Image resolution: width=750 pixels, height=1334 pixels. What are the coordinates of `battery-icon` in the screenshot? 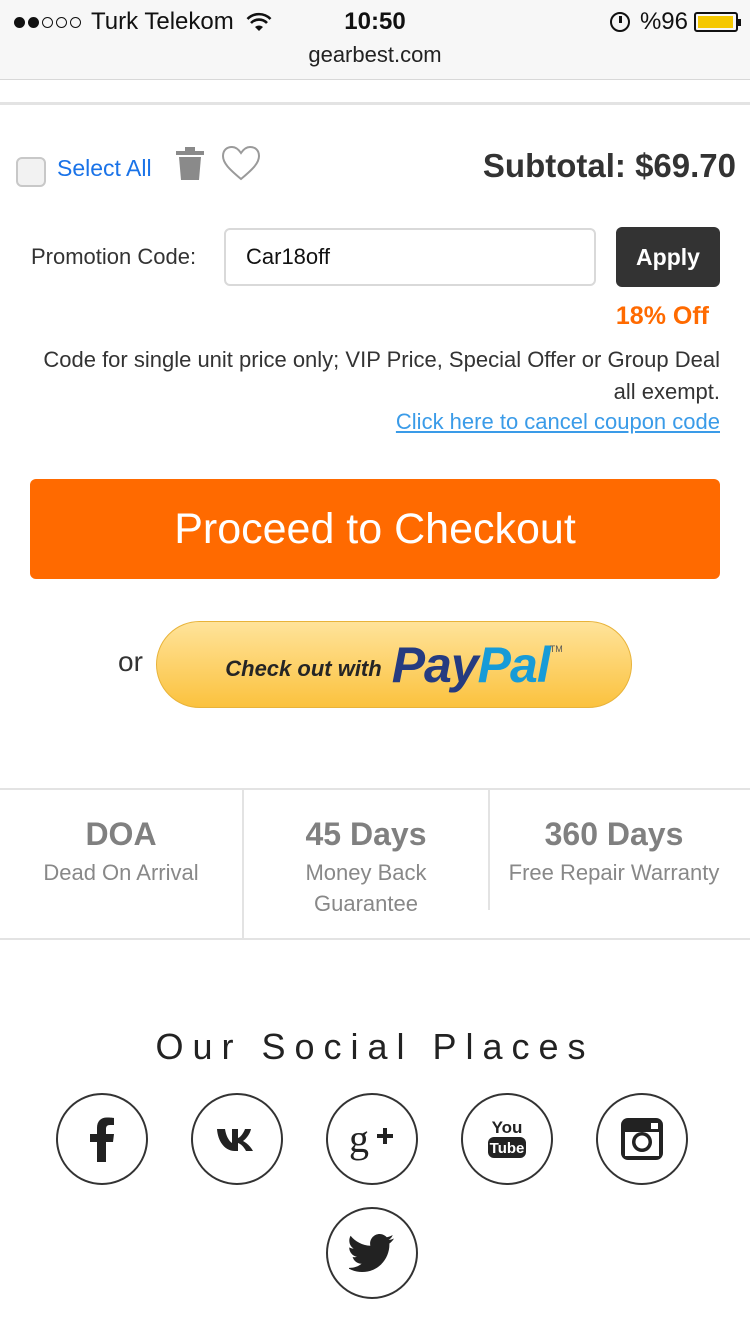 It's located at (717, 22).